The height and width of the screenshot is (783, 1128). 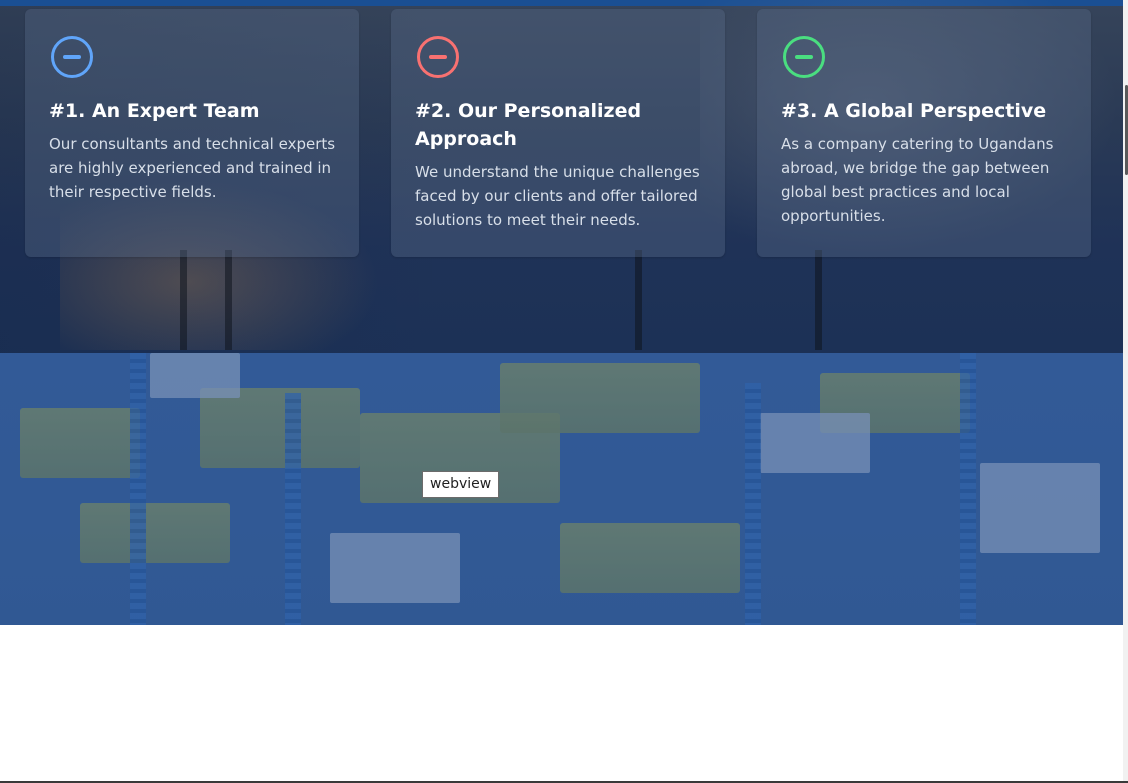 What do you see at coordinates (528, 125) in the screenshot?
I see `feature-card-title: #2. Our Personalized Approach` at bounding box center [528, 125].